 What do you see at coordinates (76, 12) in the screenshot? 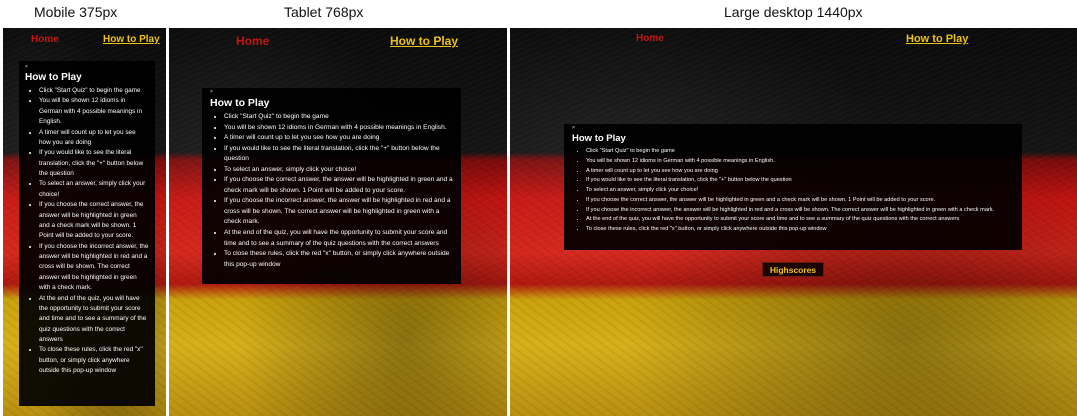
I see `caption-mobile: Mobile 375px` at bounding box center [76, 12].